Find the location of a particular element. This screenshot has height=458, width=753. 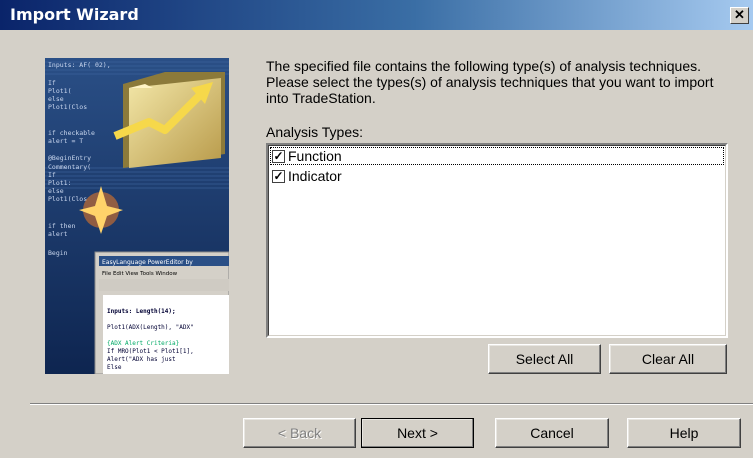

svg-text: Begin is located at coordinates (58, 253).